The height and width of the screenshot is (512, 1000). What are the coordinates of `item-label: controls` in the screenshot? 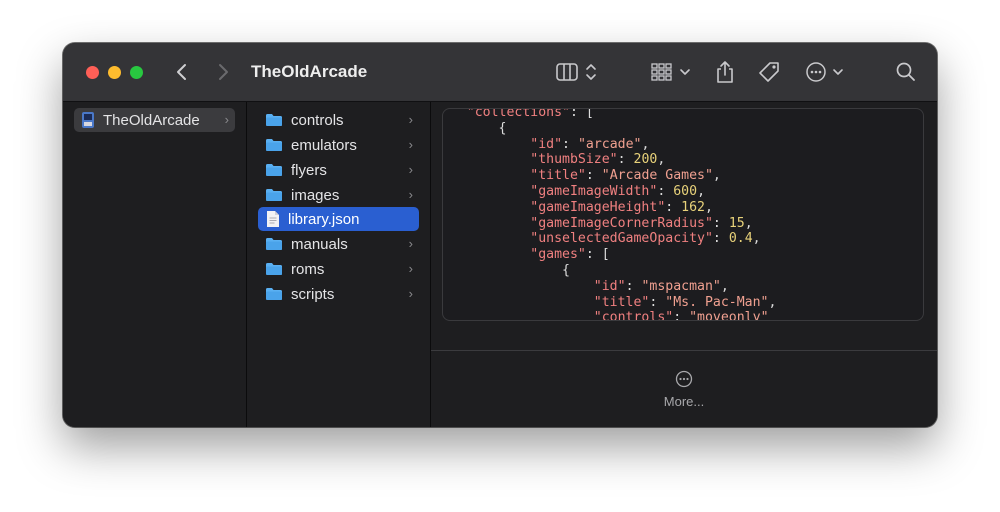 It's located at (317, 120).